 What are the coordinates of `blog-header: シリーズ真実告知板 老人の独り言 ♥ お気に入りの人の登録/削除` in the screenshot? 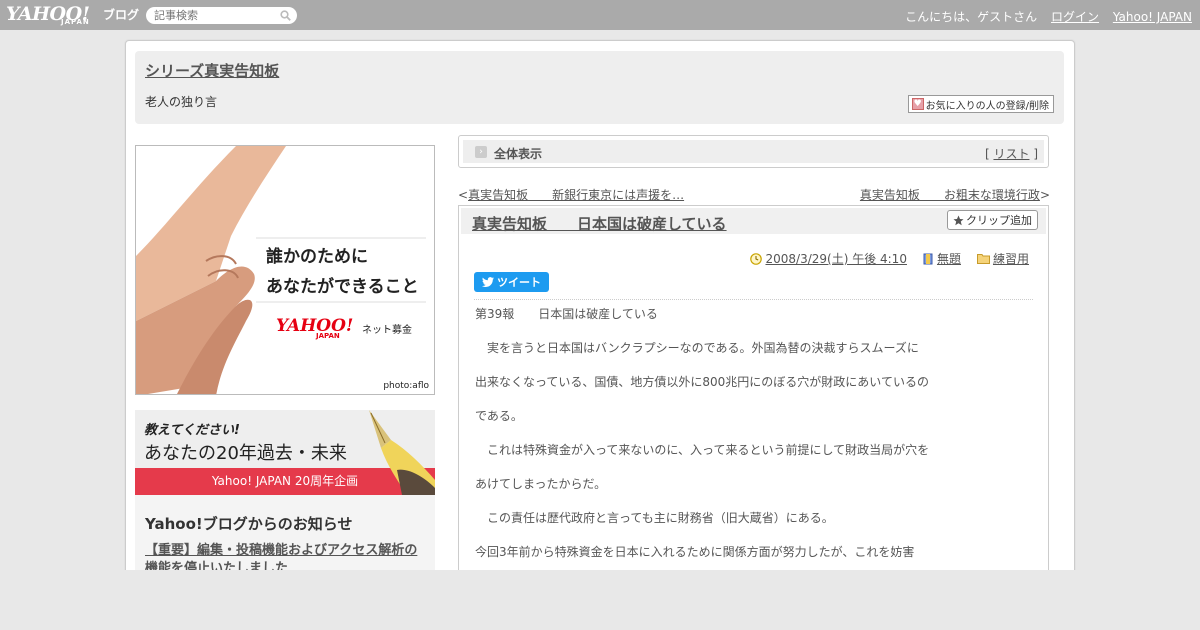 It's located at (599, 87).